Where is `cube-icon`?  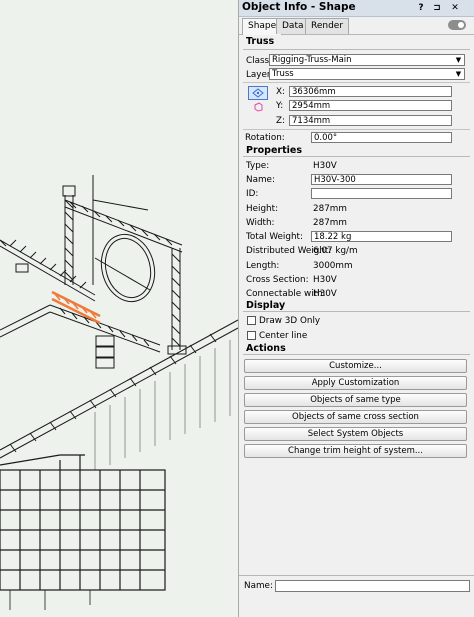
cube-icon is located at coordinates (258, 107).